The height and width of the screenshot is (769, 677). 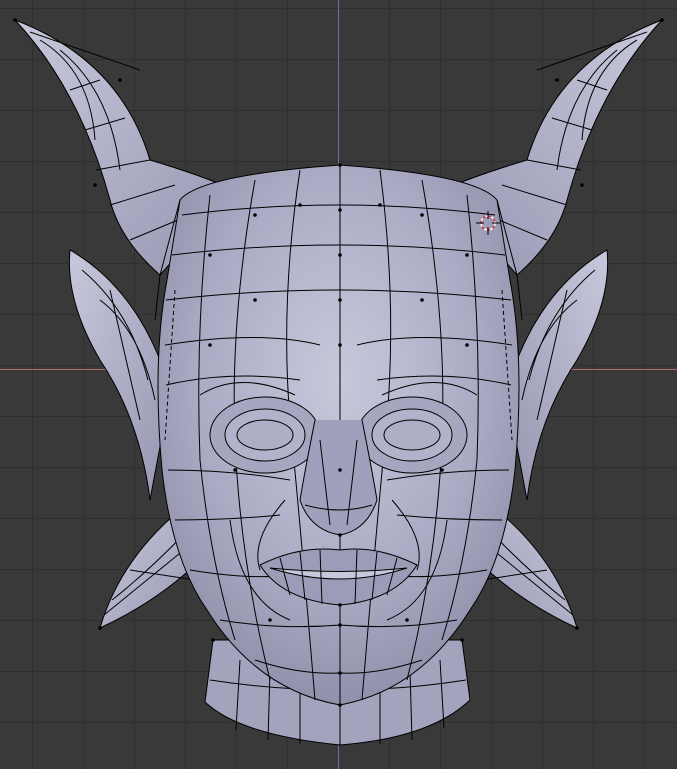 I want to click on right-eye, so click(x=412, y=435).